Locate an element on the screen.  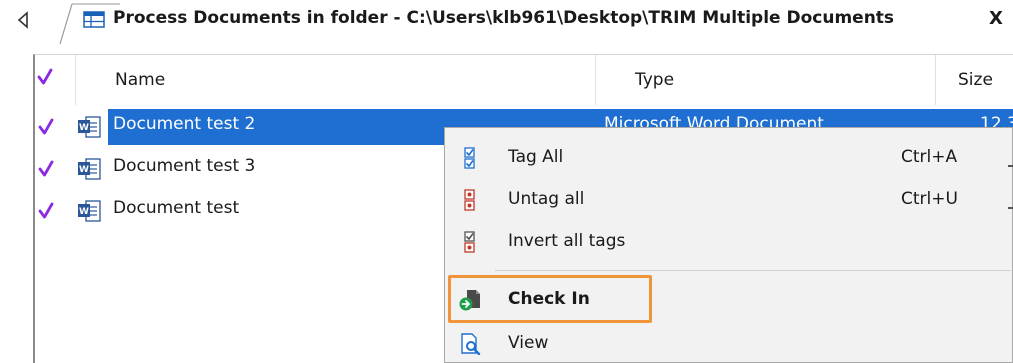
menu-item-label: Check In is located at coordinates (549, 299).